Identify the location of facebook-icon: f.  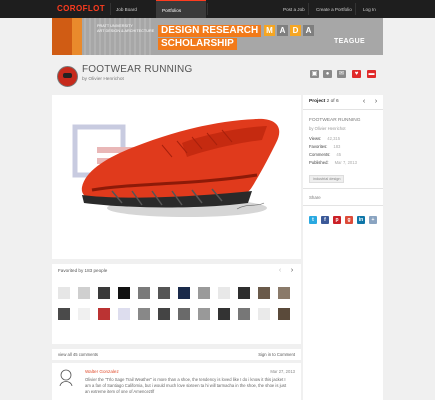
(325, 220).